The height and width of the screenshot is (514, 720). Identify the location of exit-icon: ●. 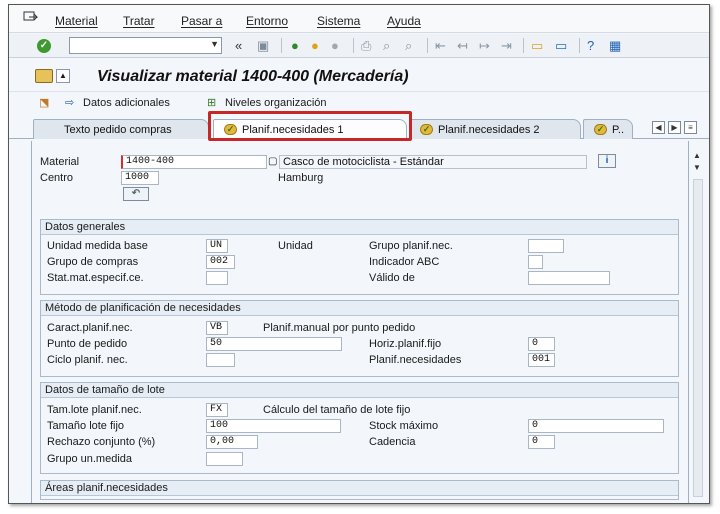
(315, 45).